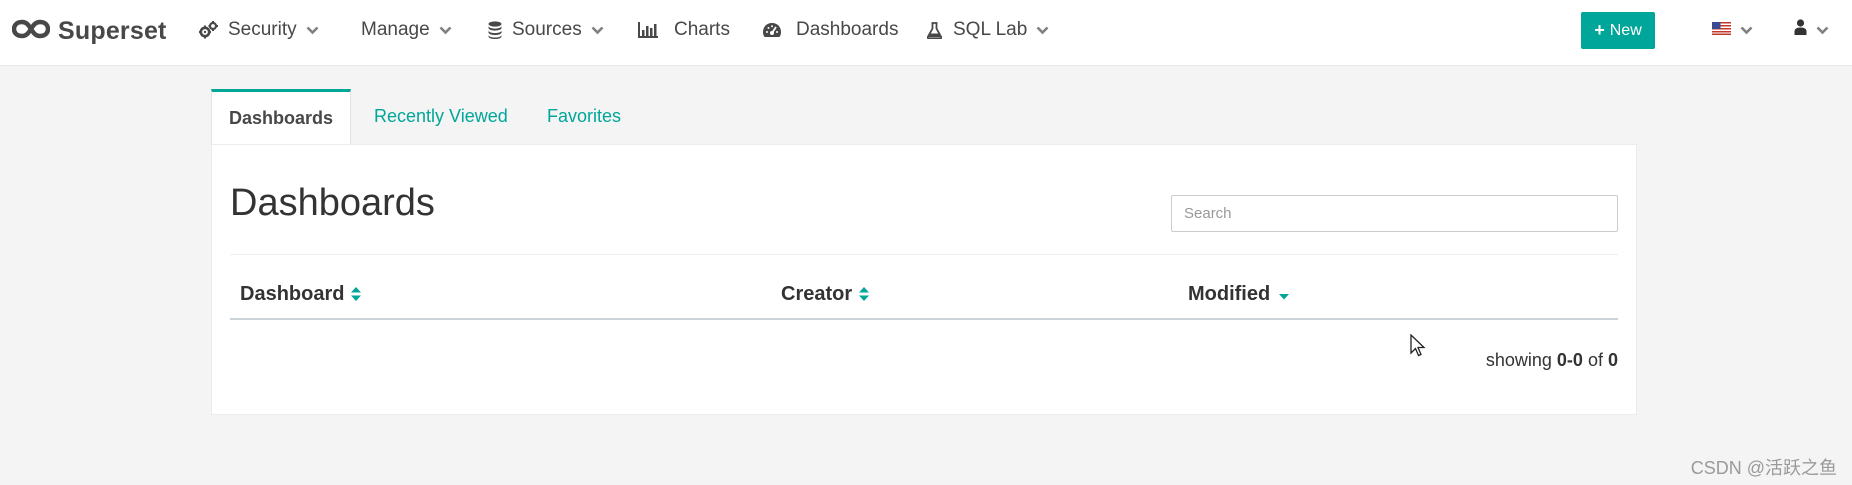 This screenshot has width=1852, height=485. Describe the element at coordinates (847, 29) in the screenshot. I see `nav-dashboards-label: Dashboards` at that location.